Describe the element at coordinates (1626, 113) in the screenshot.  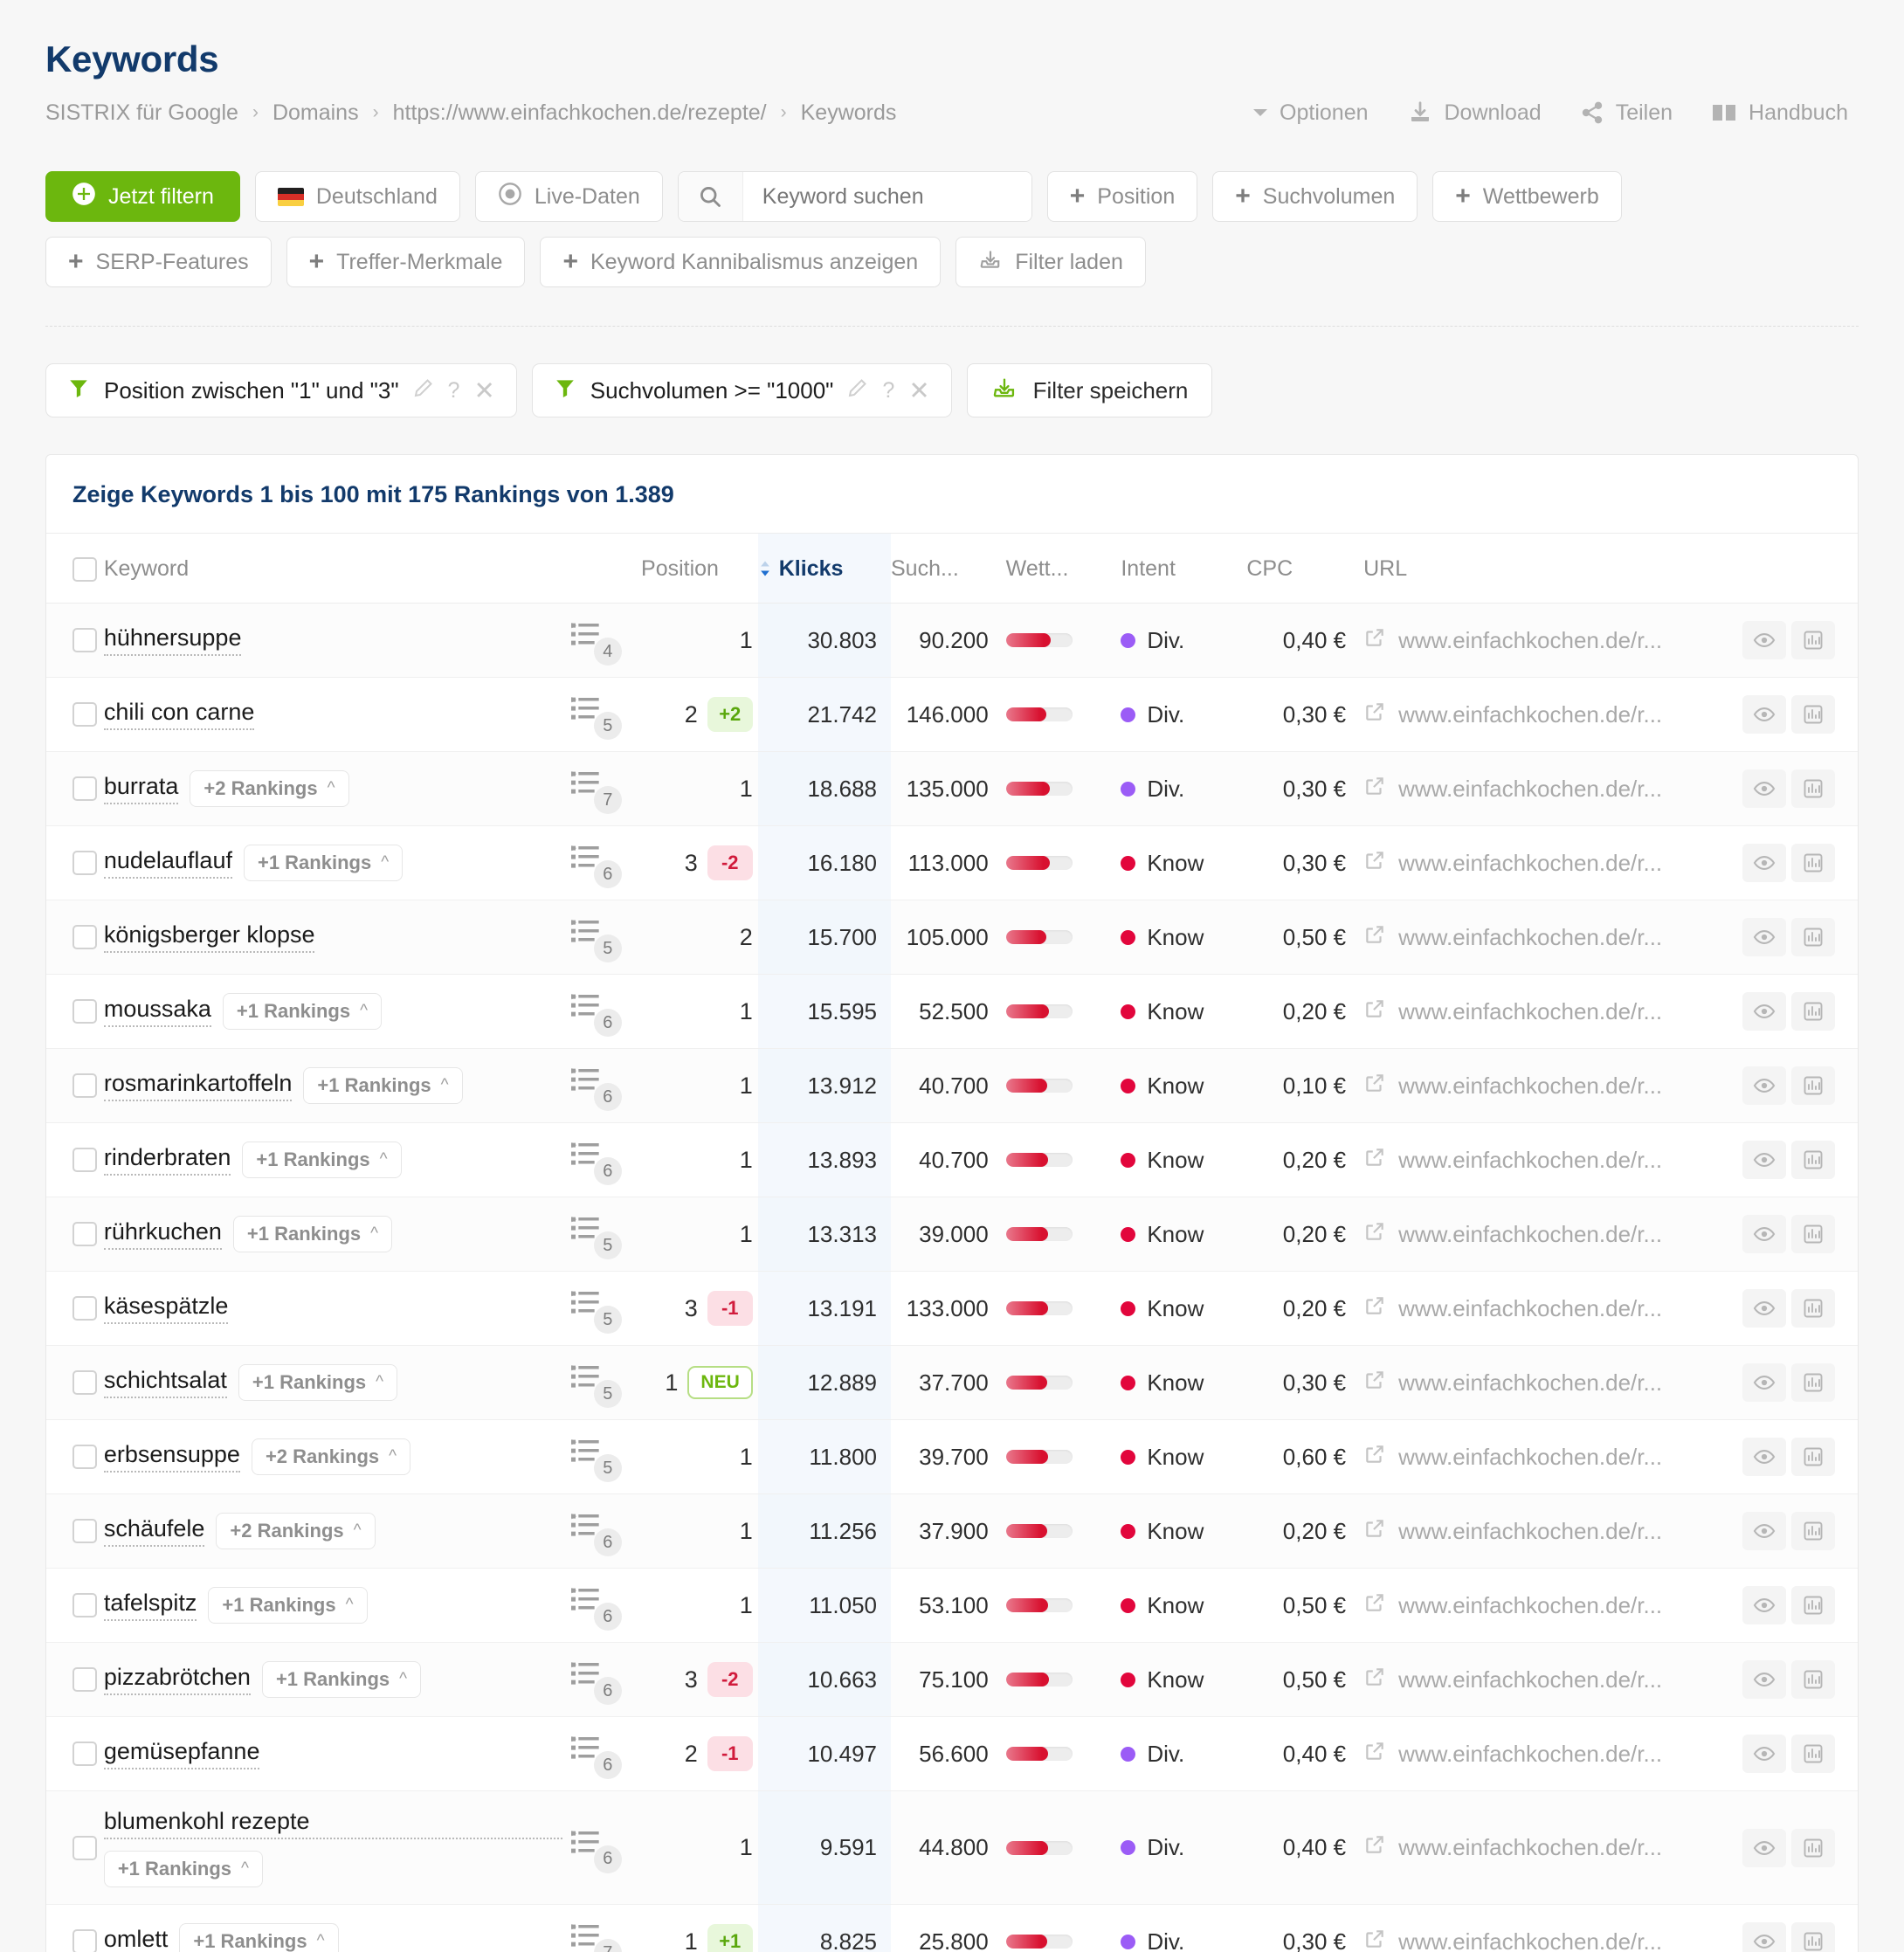
I see `share-button: Teilen` at that location.